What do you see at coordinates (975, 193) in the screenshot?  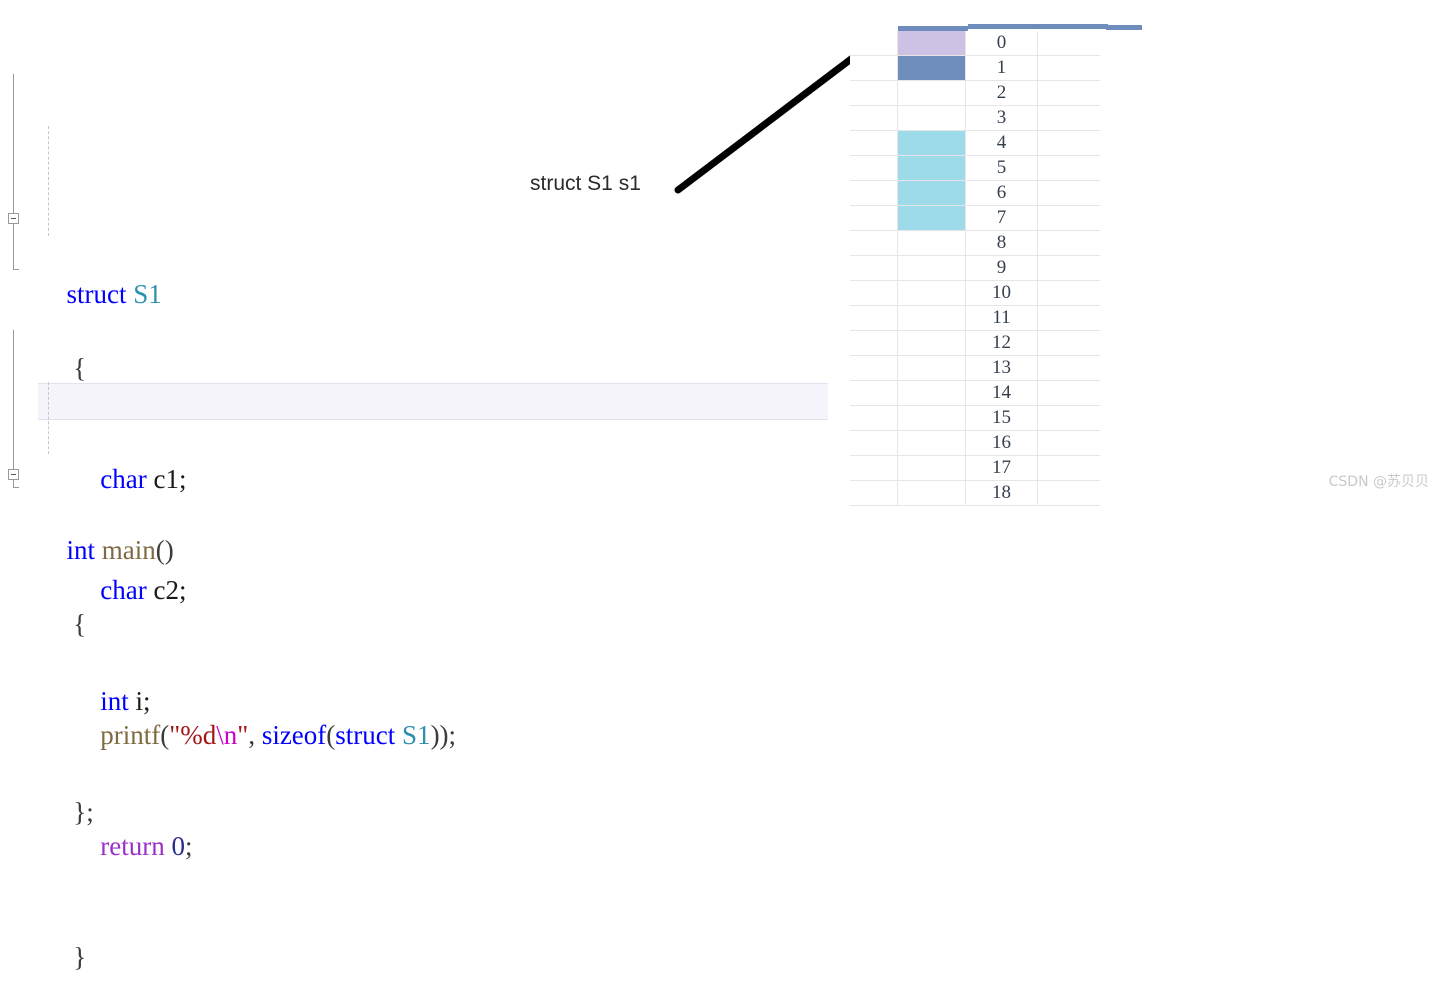 I see `spreadsheet-row: 6` at bounding box center [975, 193].